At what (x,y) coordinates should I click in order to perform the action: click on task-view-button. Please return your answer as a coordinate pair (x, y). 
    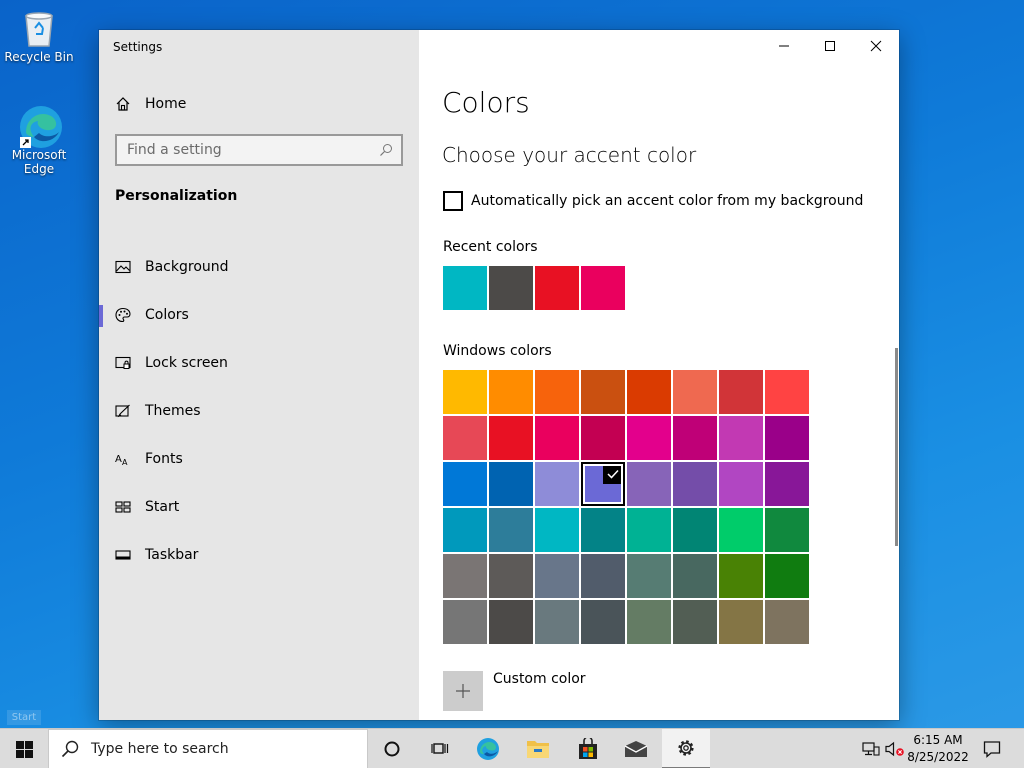
    Looking at the image, I should click on (440, 748).